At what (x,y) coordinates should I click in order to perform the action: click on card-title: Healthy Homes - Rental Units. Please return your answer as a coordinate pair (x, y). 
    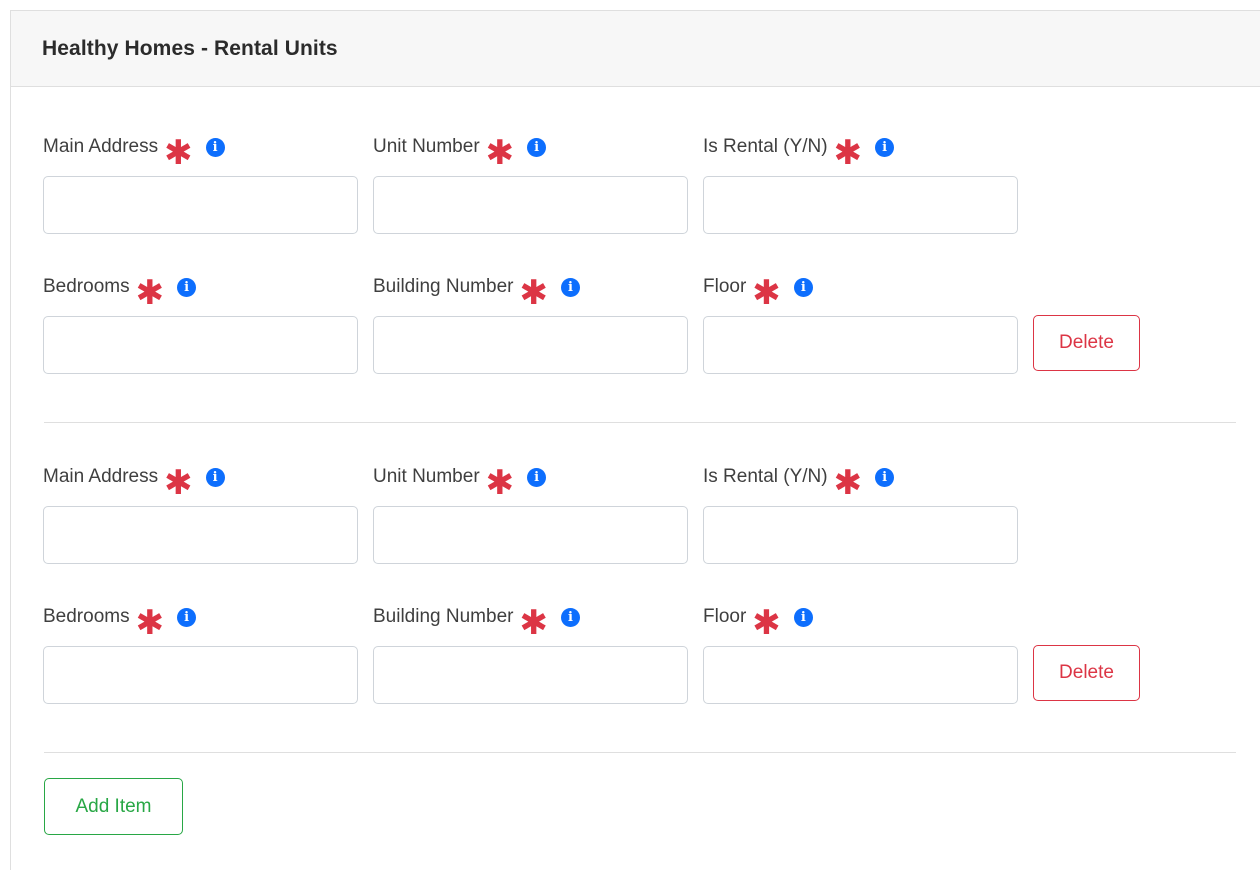
    Looking at the image, I should click on (190, 48).